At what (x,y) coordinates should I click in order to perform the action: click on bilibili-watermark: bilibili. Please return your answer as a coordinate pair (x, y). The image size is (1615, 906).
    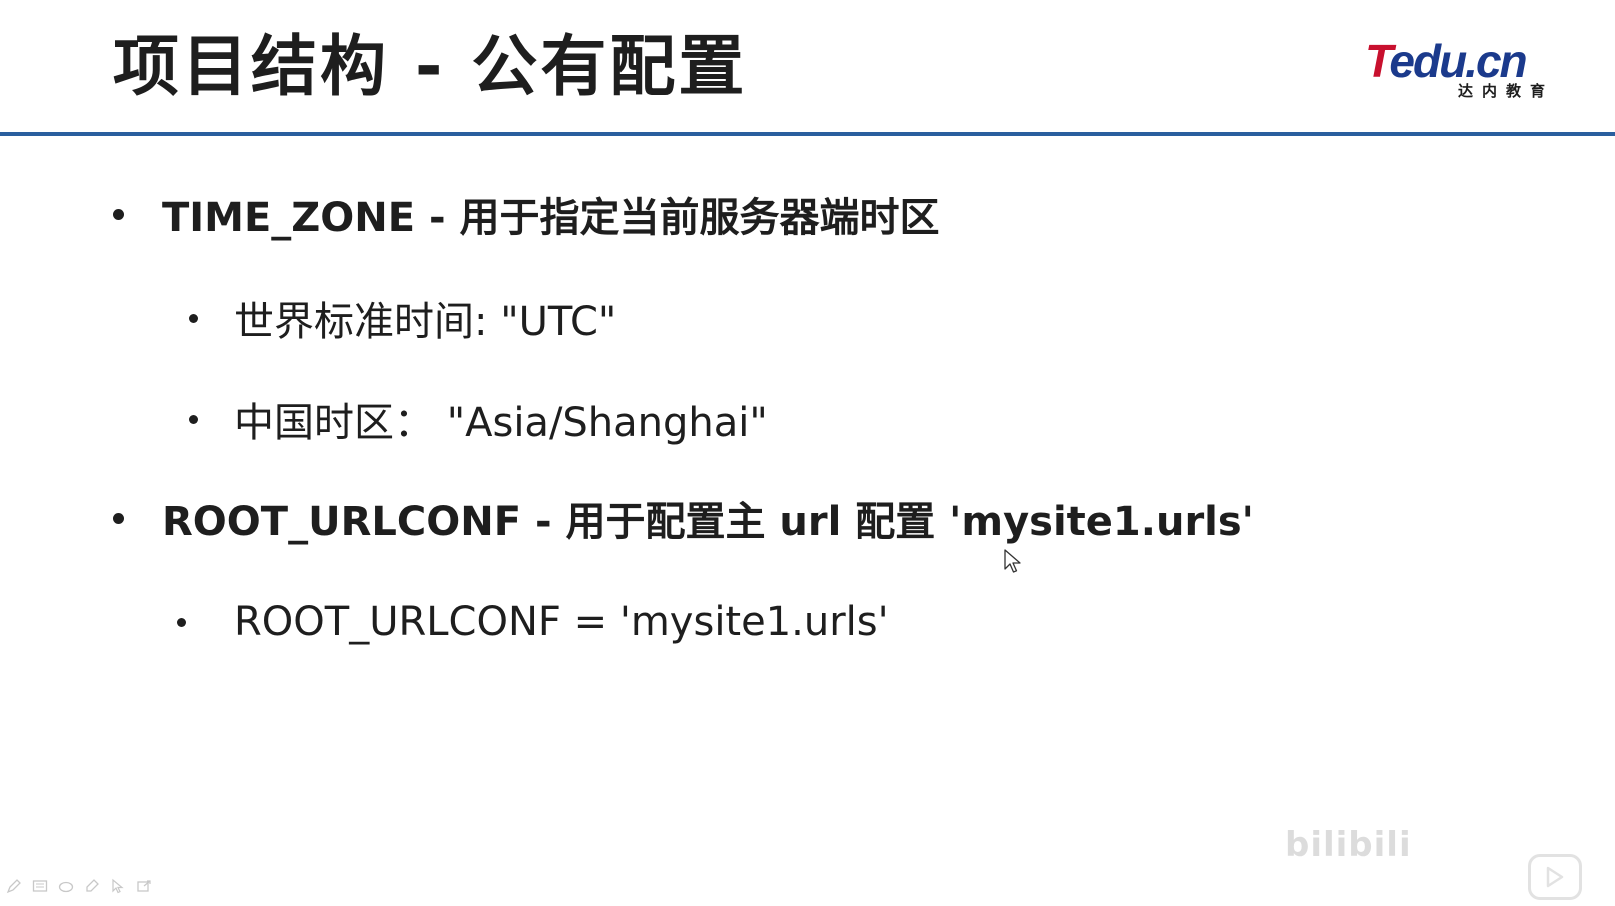
    Looking at the image, I should click on (1348, 845).